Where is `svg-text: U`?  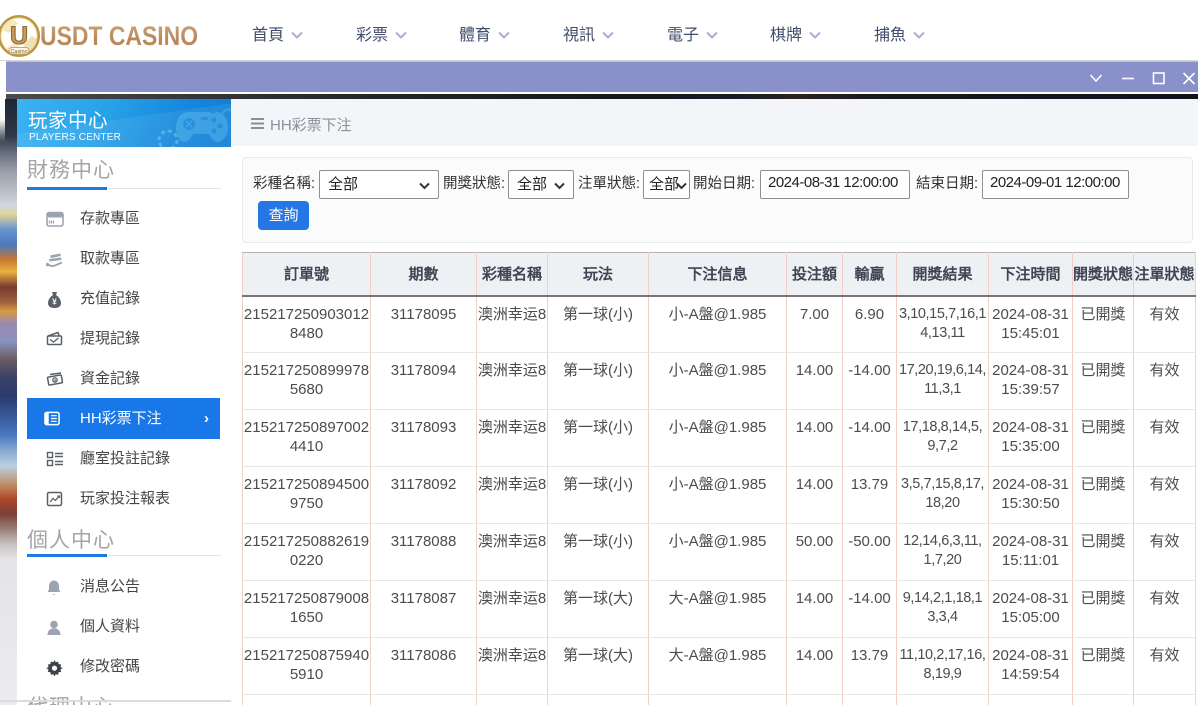
svg-text: U is located at coordinates (19, 36).